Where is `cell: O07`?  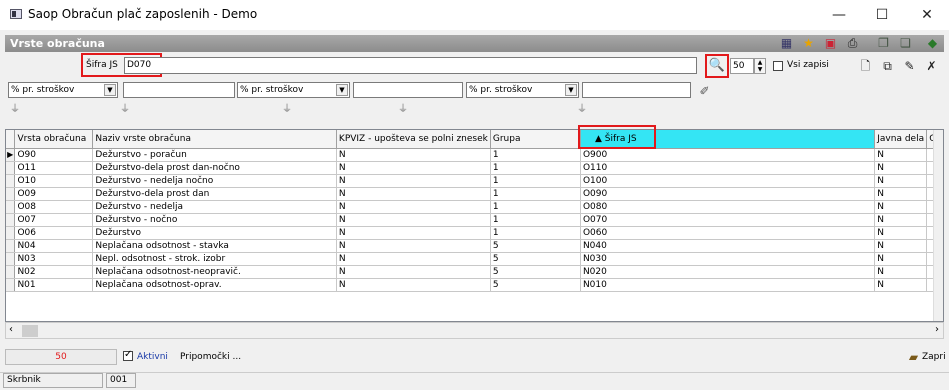 cell: O07 is located at coordinates (54, 220).